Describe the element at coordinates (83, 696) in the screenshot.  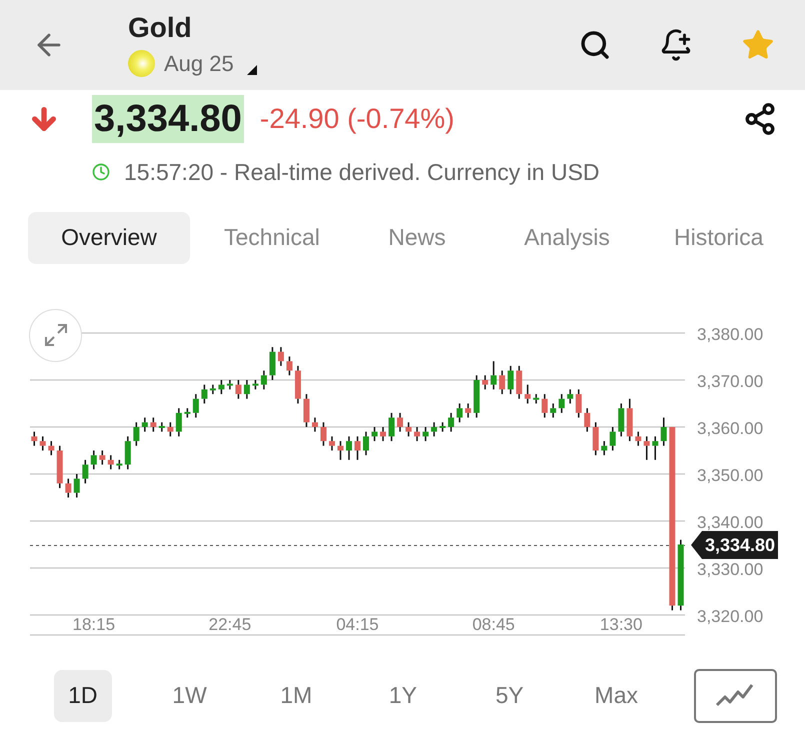
I see `period-button: 1D` at that location.